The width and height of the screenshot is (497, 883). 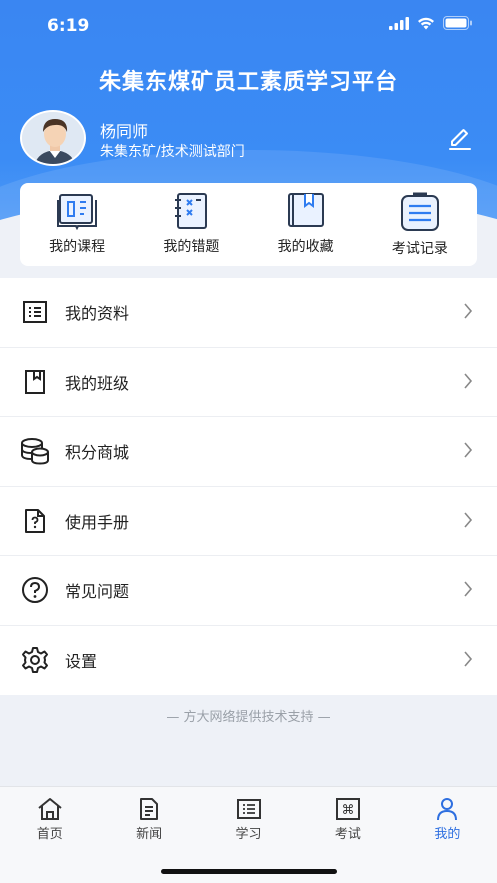 I want to click on bookmark-icon, so click(x=35, y=381).